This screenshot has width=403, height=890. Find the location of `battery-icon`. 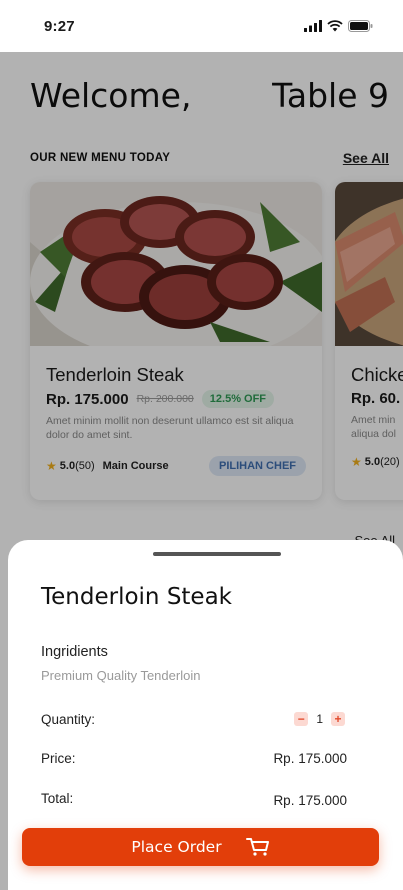

battery-icon is located at coordinates (360, 26).